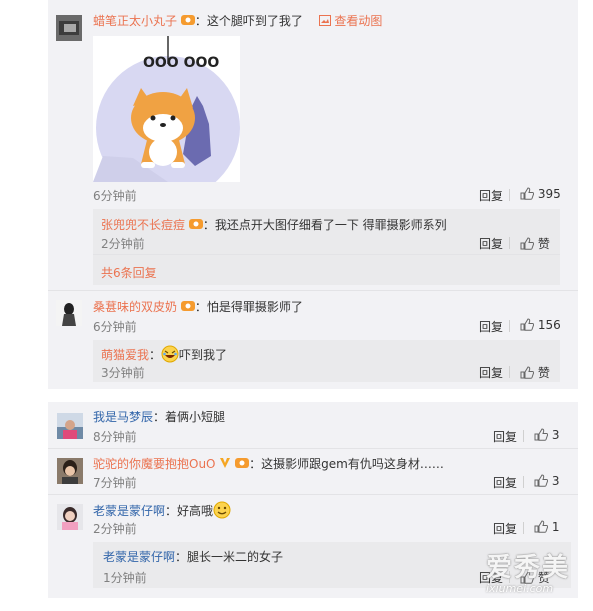 This screenshot has width=593, height=611. Describe the element at coordinates (330, 225) in the screenshot. I see `reply-text: 我还点开大图仔细看了一下 得罪摄影师系列` at that location.